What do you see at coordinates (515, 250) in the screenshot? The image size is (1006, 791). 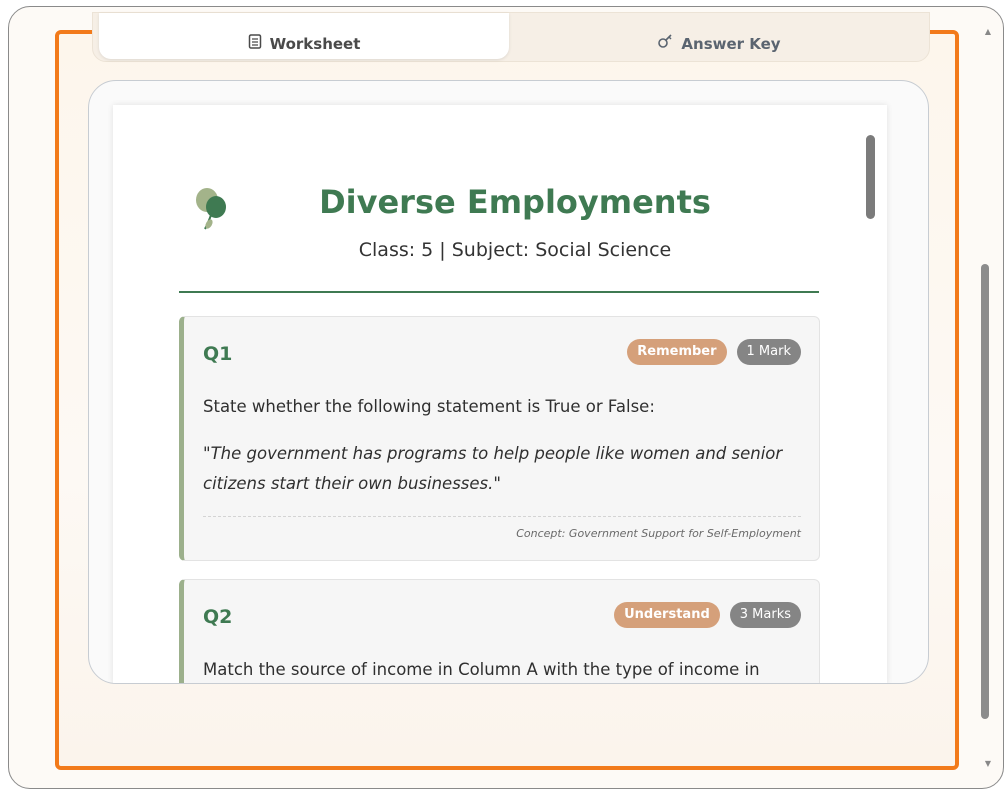 I see `worksheet-subtitle: Class: 5 | Subject: Social Science` at bounding box center [515, 250].